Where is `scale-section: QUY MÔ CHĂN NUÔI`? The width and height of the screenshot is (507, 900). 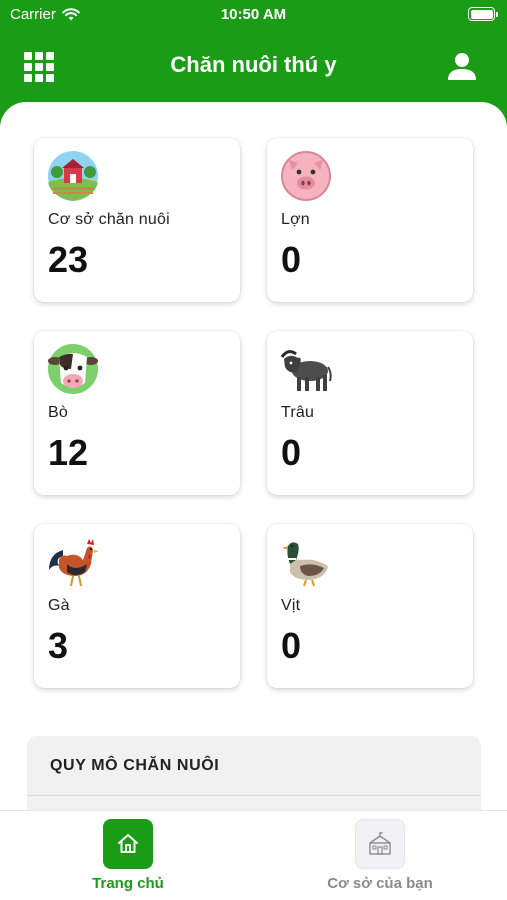
scale-section: QUY MÔ CHĂN NUÔI is located at coordinates (254, 773).